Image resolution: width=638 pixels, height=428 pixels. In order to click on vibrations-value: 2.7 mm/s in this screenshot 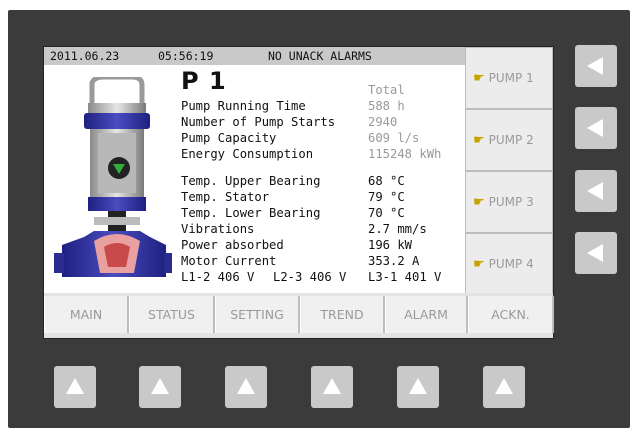, I will do `click(397, 229)`.